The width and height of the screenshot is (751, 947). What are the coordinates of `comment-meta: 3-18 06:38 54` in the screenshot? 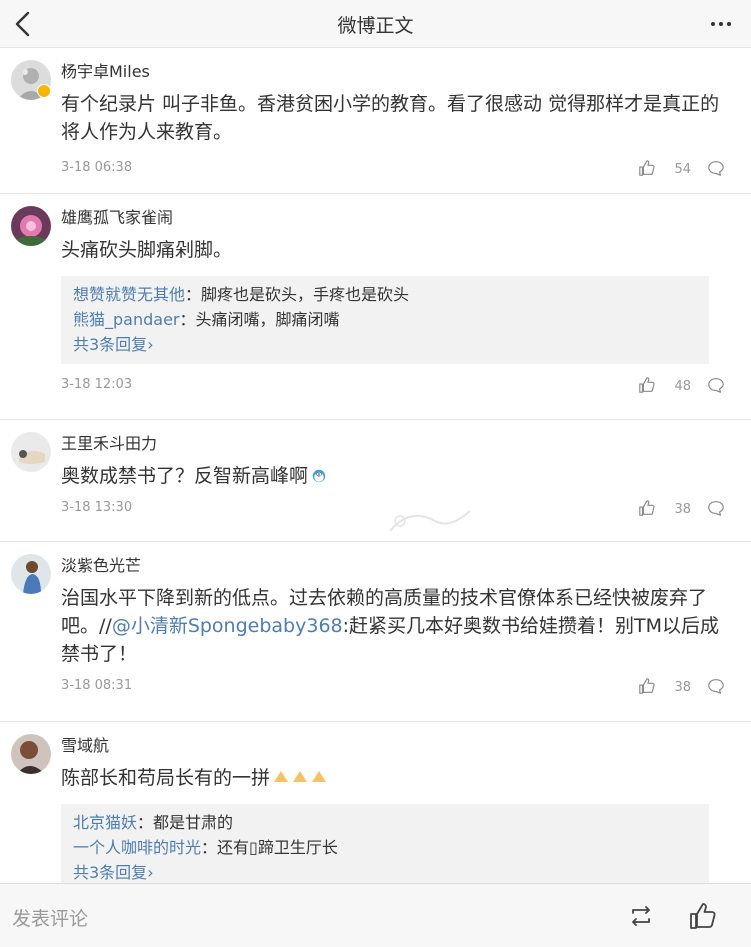 It's located at (395, 174).